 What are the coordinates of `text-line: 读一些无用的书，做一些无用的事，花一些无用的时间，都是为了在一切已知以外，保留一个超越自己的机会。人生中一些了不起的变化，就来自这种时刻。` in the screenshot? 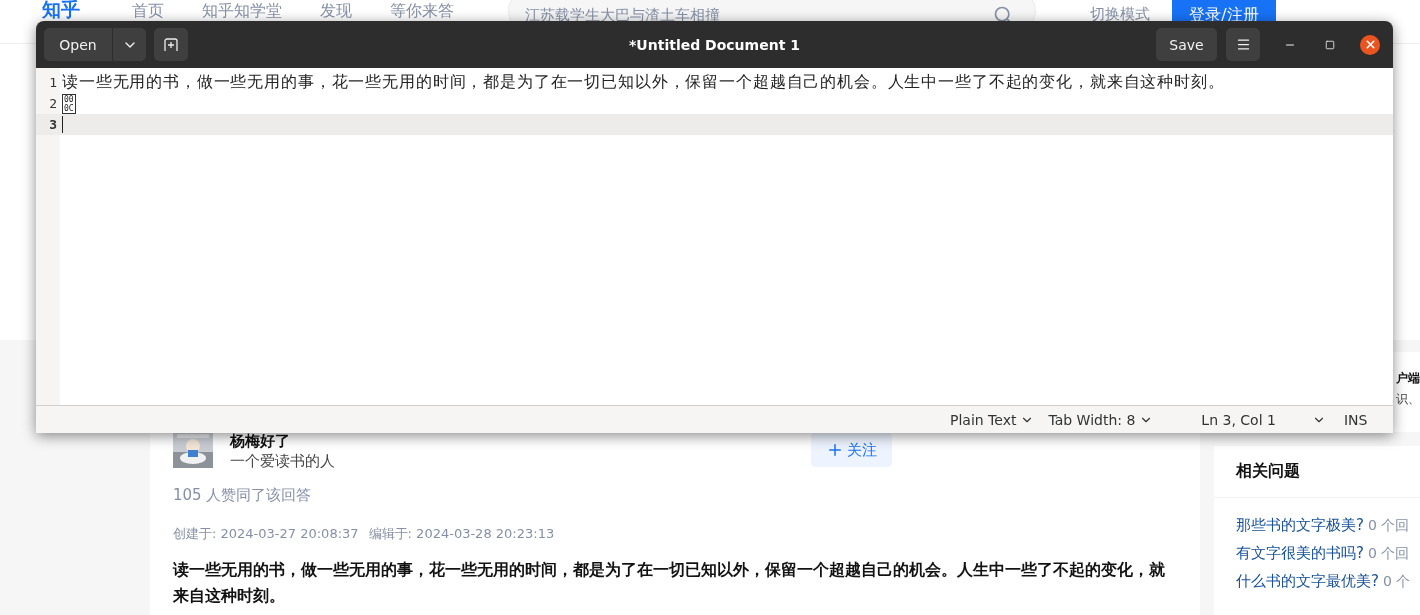 It's located at (643, 82).